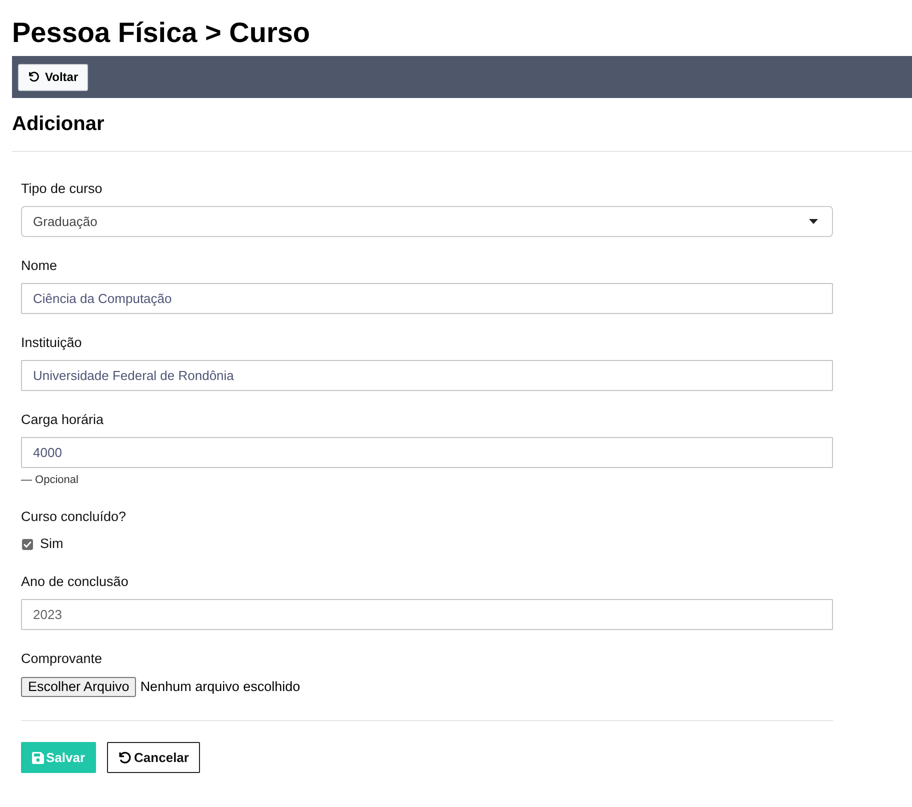 The height and width of the screenshot is (807, 912). Describe the element at coordinates (78, 687) in the screenshot. I see `choose-file-button: Escolher Arquivo` at that location.